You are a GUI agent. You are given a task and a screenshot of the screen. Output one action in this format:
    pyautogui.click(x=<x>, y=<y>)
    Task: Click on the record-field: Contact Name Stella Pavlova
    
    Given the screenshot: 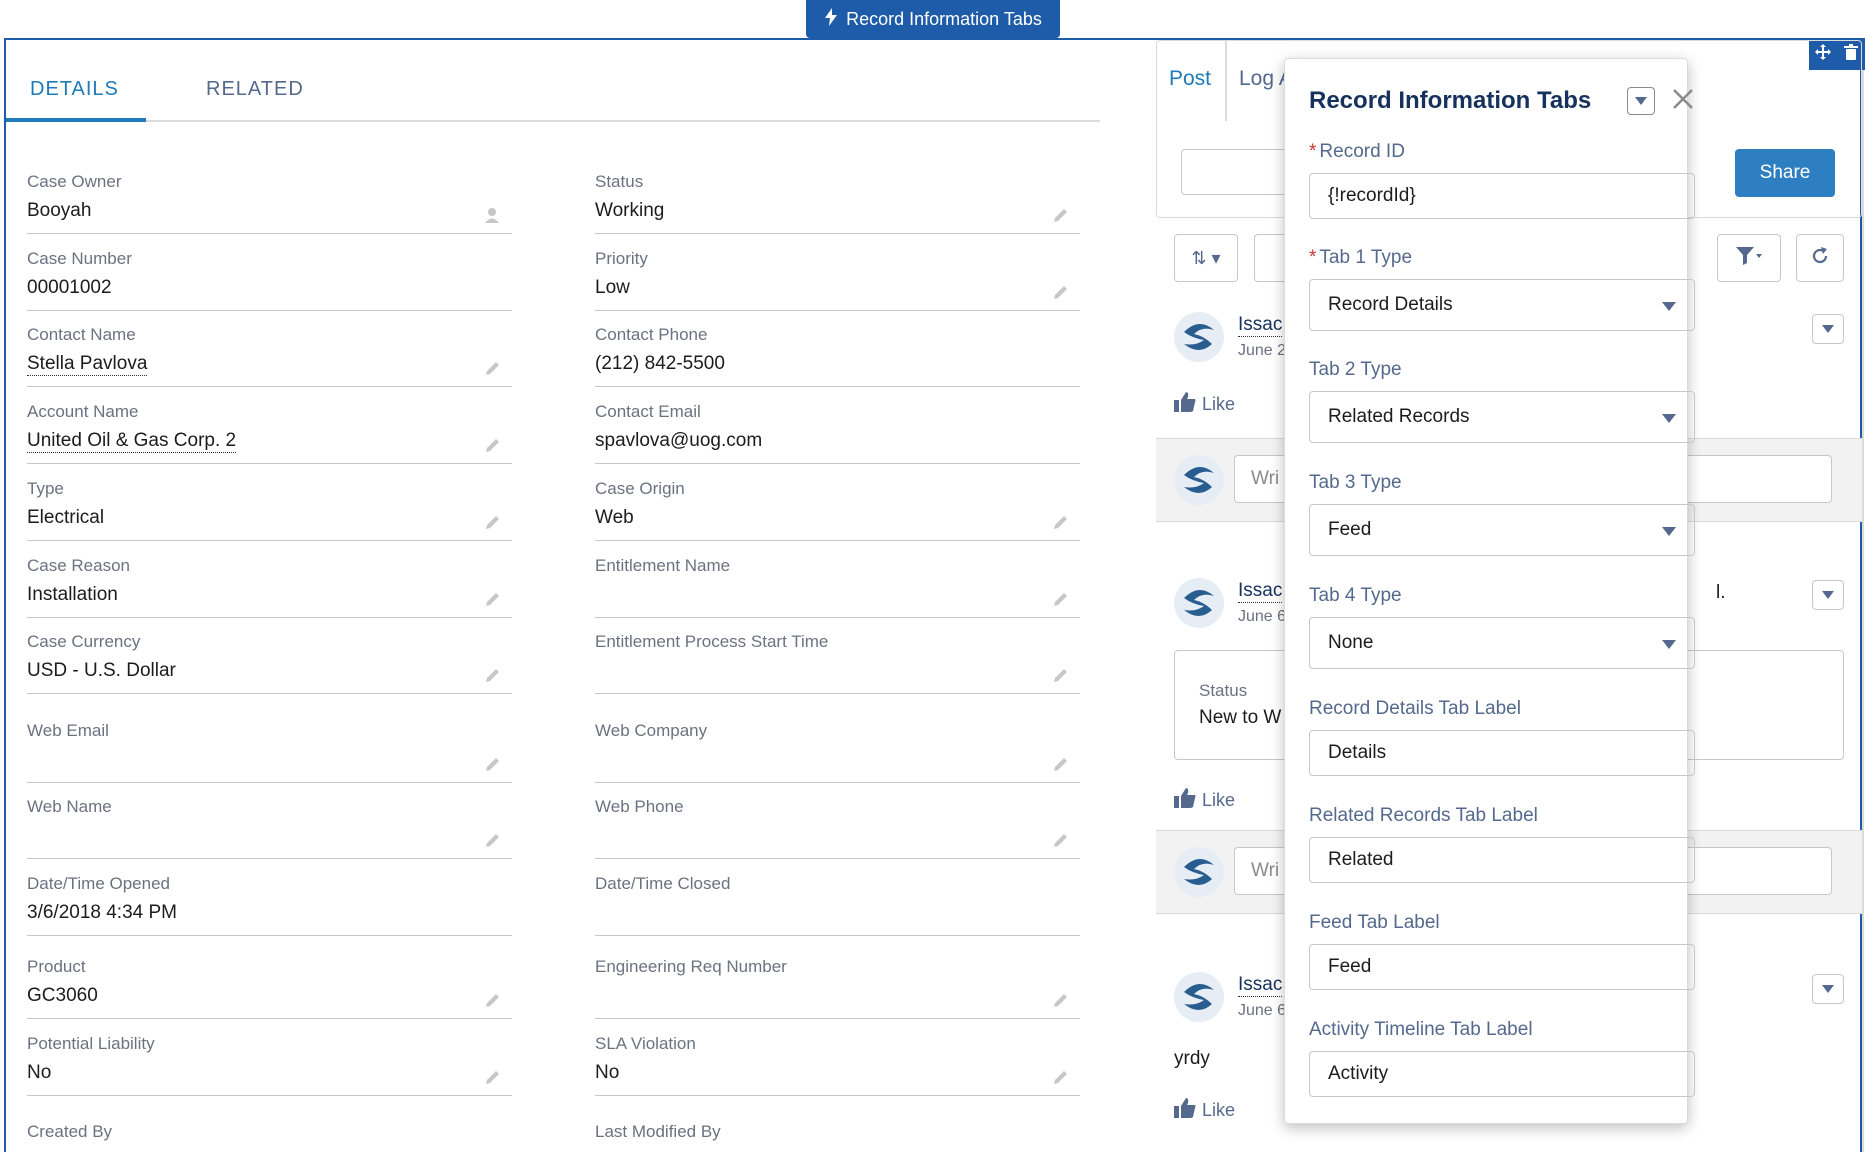 What is the action you would take?
    pyautogui.click(x=269, y=356)
    